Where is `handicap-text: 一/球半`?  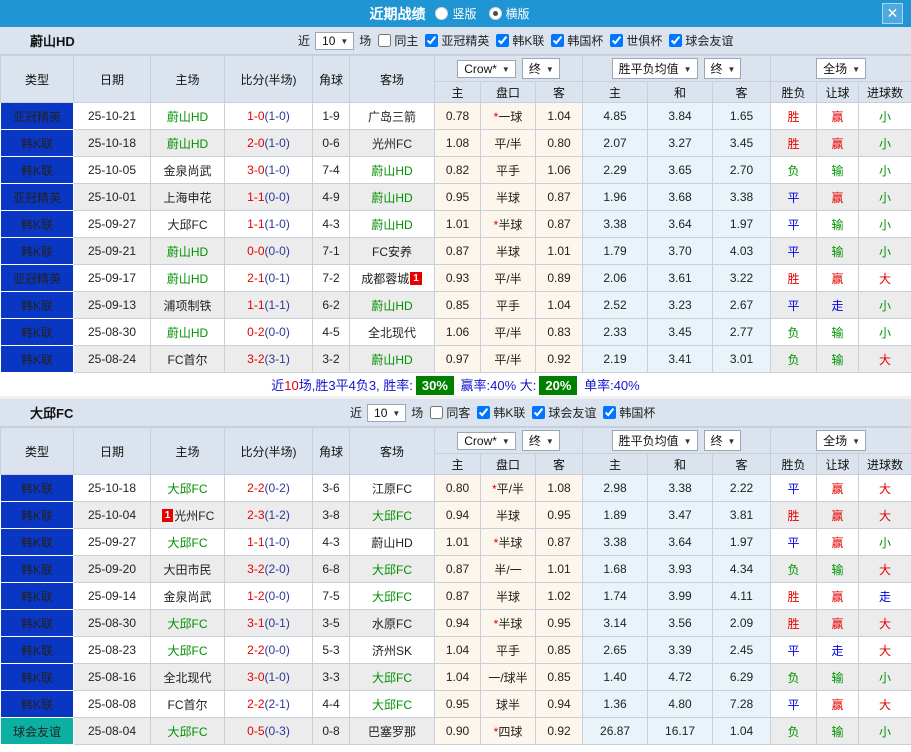 handicap-text: 一/球半 is located at coordinates (508, 677).